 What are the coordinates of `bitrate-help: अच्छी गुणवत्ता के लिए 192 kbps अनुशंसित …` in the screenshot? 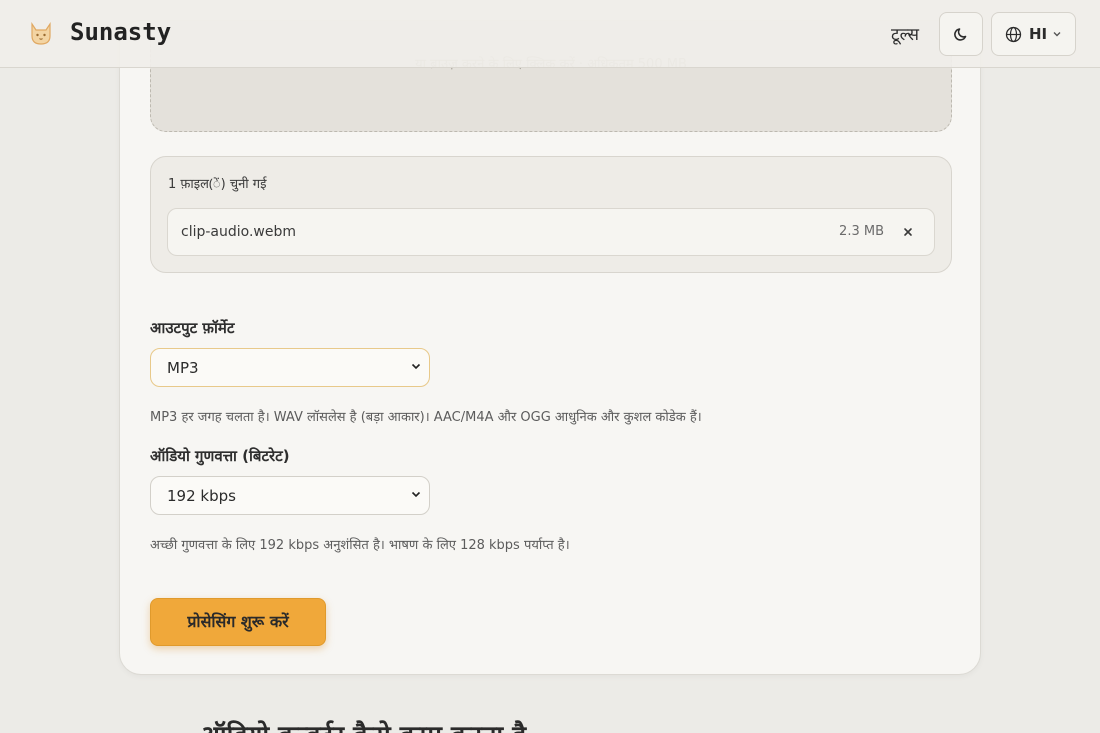 It's located at (360, 545).